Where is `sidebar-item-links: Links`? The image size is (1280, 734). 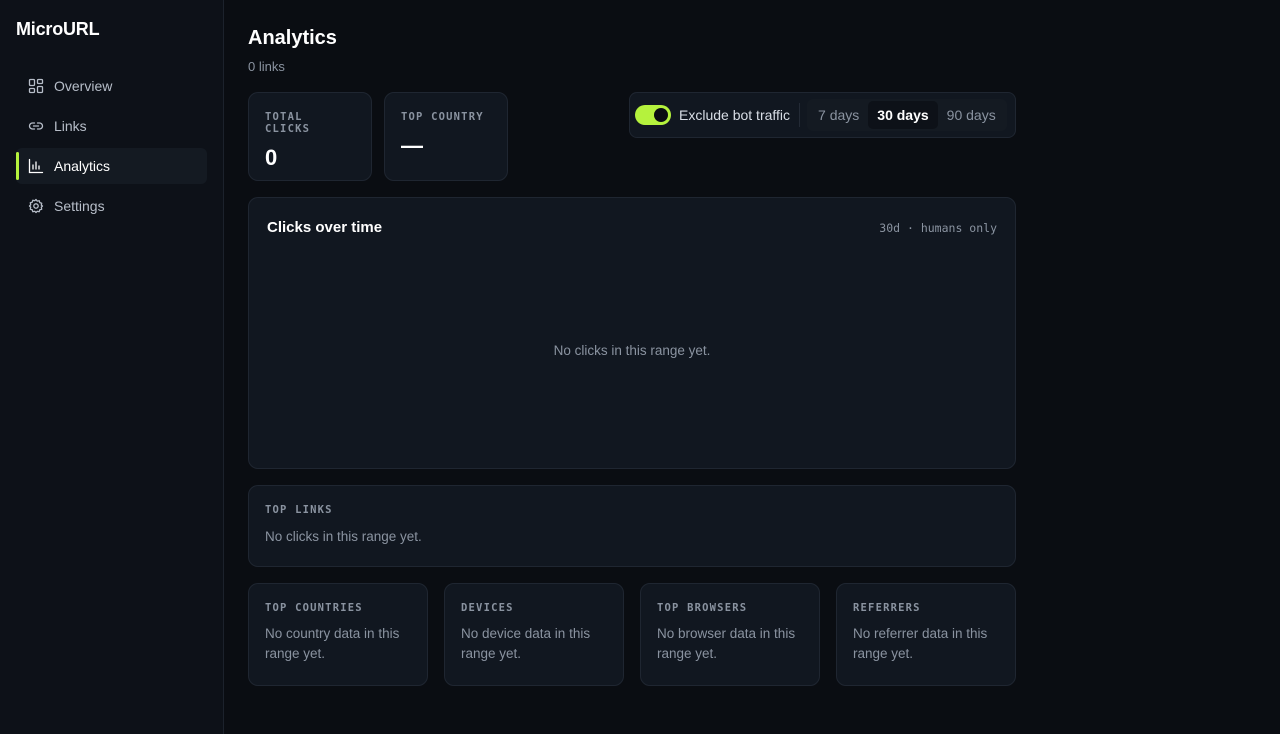
sidebar-item-links: Links is located at coordinates (111, 126).